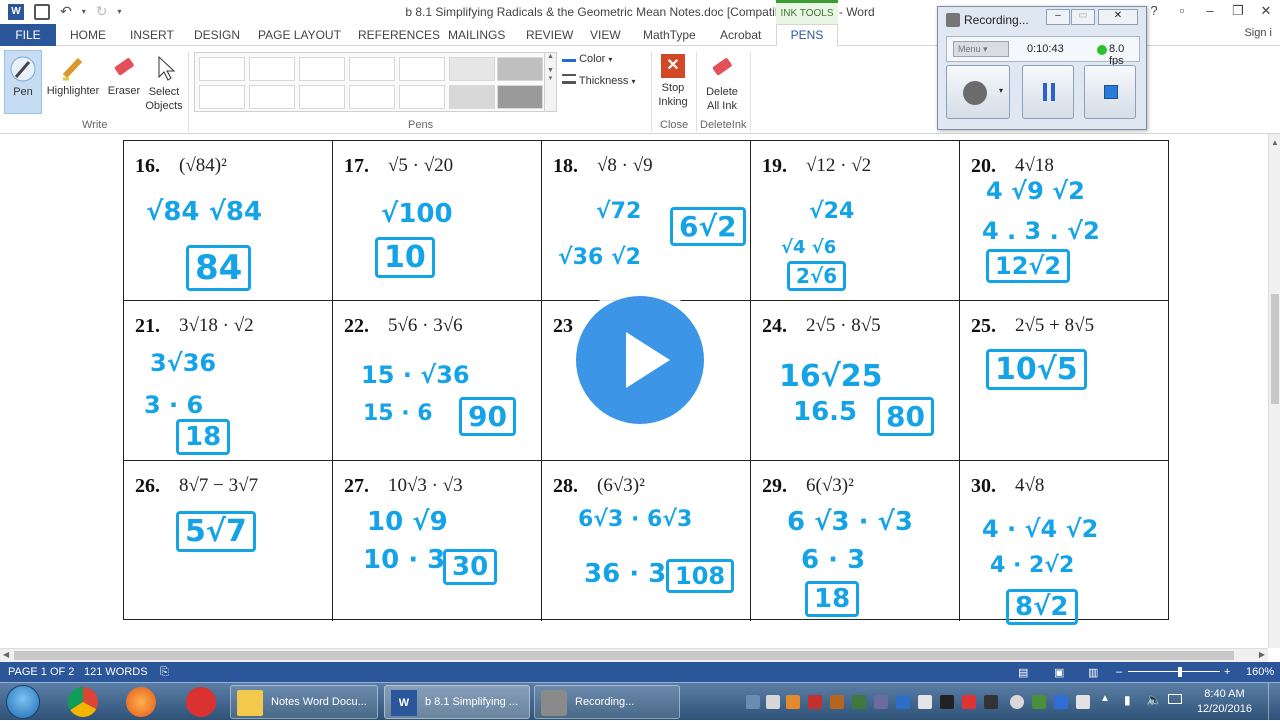 The width and height of the screenshot is (1280, 721). Describe the element at coordinates (1174, 671) in the screenshot. I see `zoom-slider` at that location.